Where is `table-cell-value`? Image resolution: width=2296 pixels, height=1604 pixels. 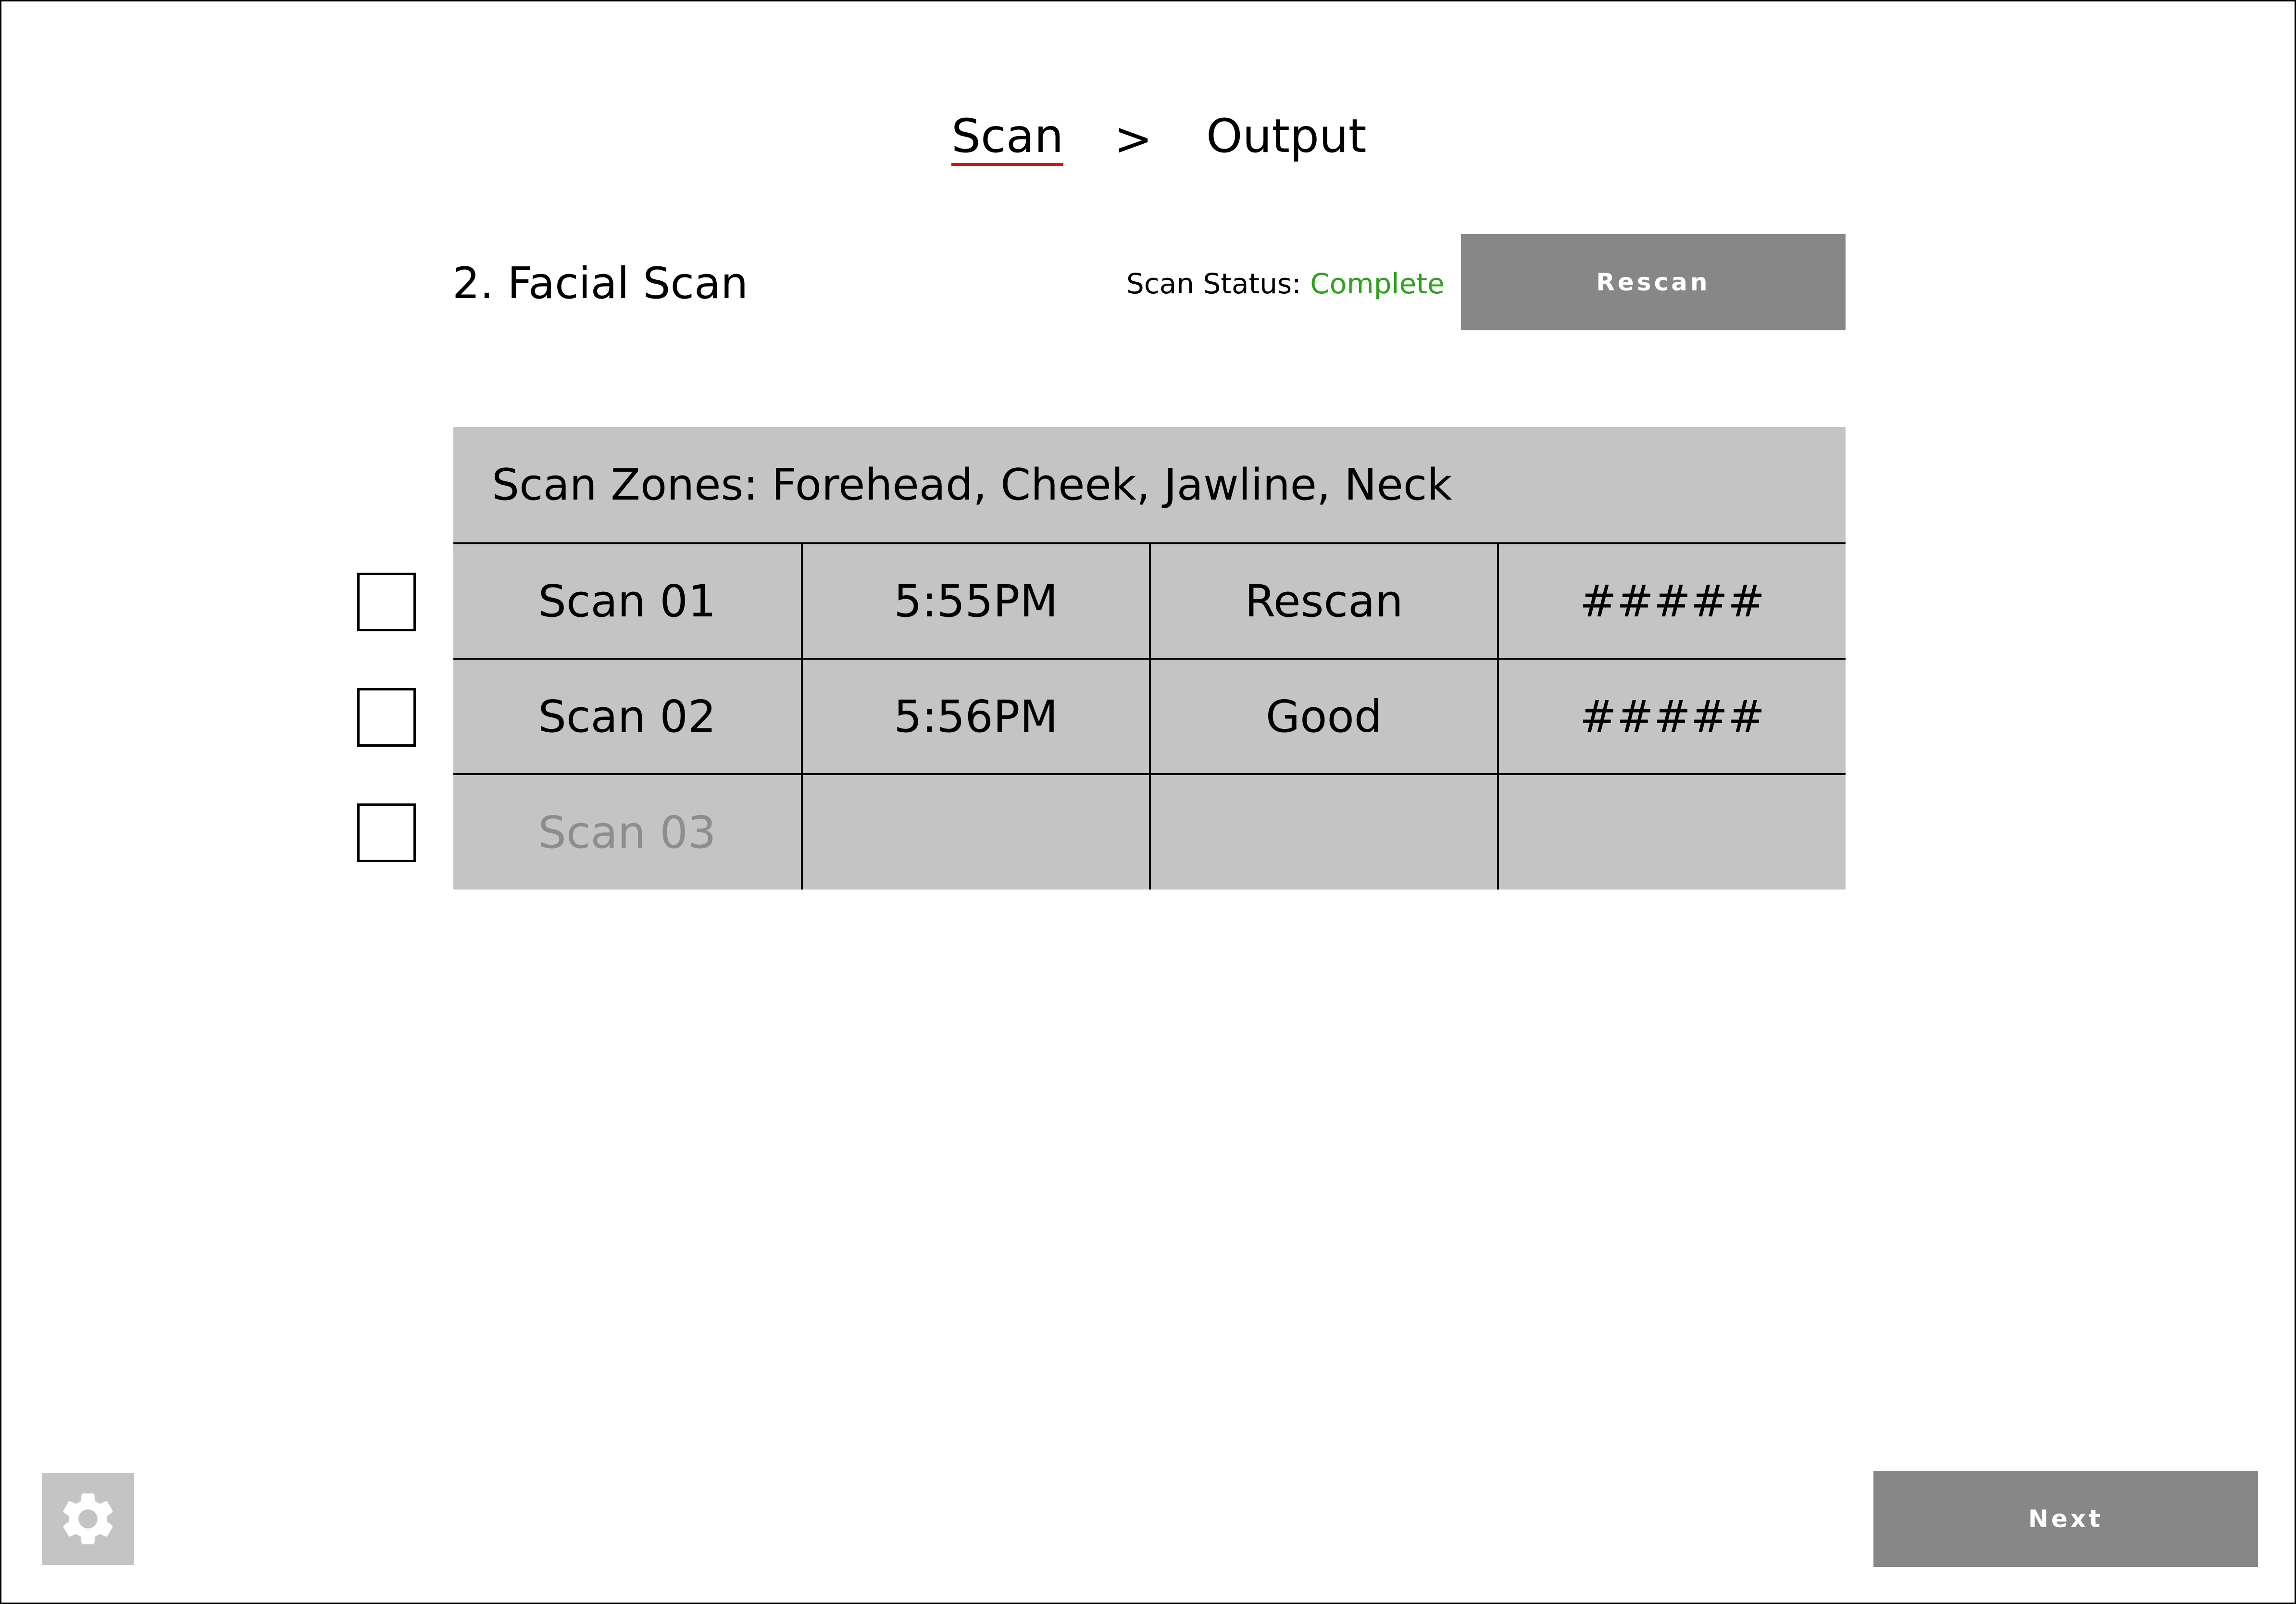
table-cell-value is located at coordinates (1672, 832).